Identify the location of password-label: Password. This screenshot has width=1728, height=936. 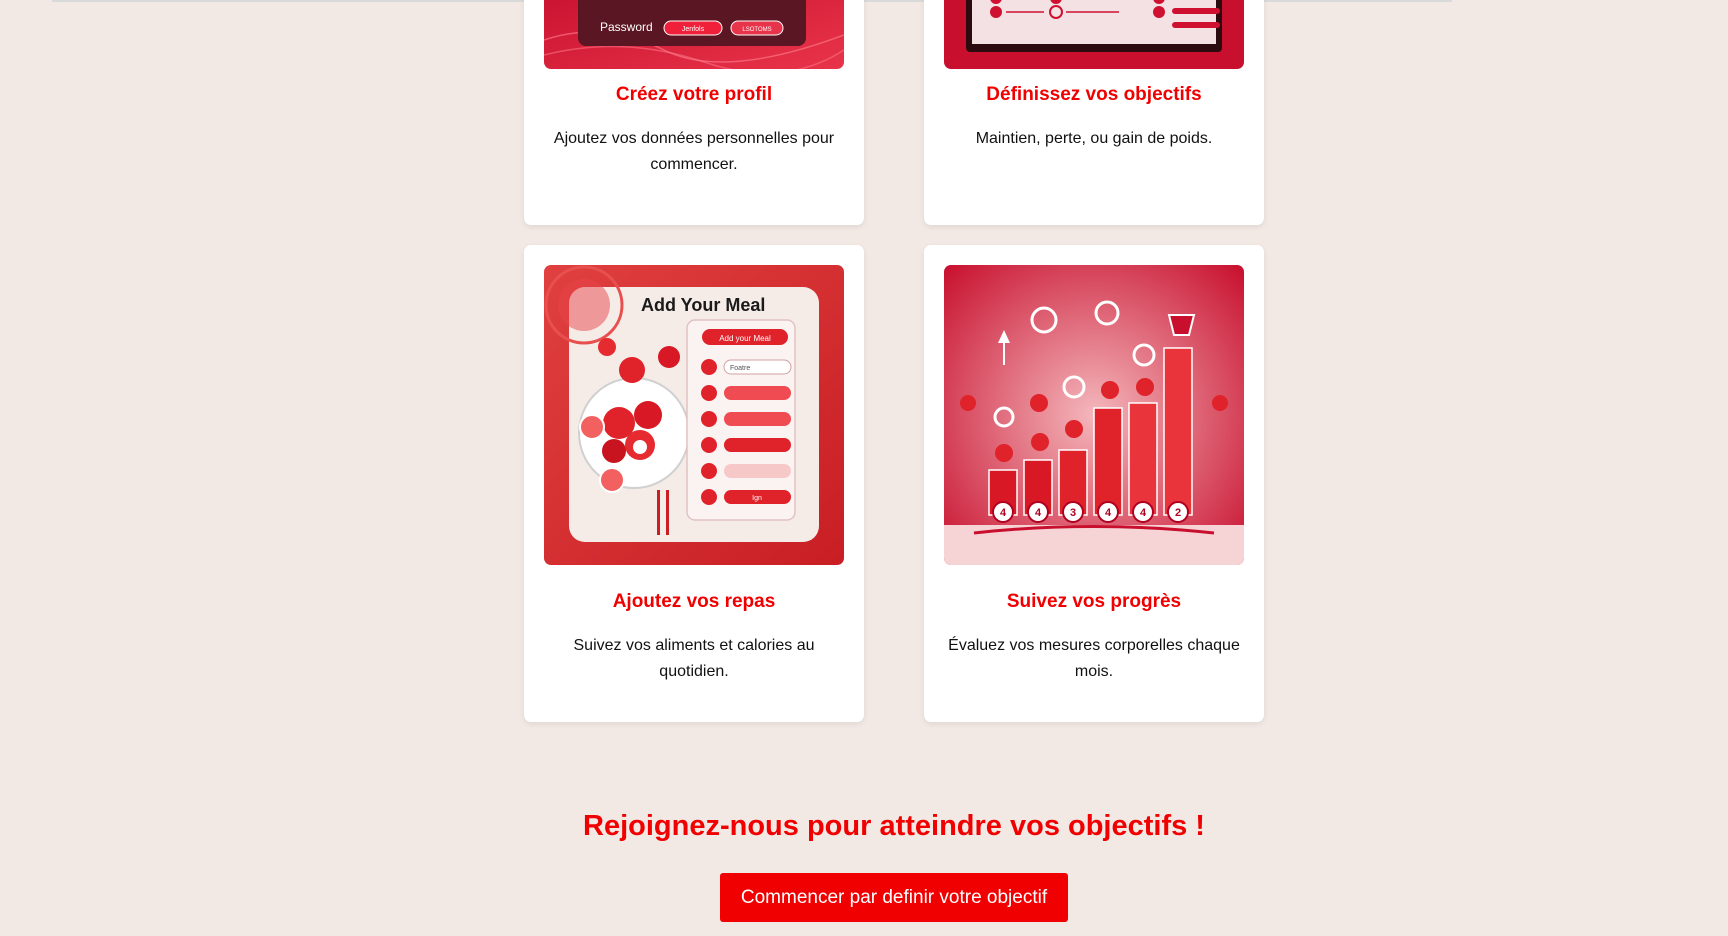
(626, 27).